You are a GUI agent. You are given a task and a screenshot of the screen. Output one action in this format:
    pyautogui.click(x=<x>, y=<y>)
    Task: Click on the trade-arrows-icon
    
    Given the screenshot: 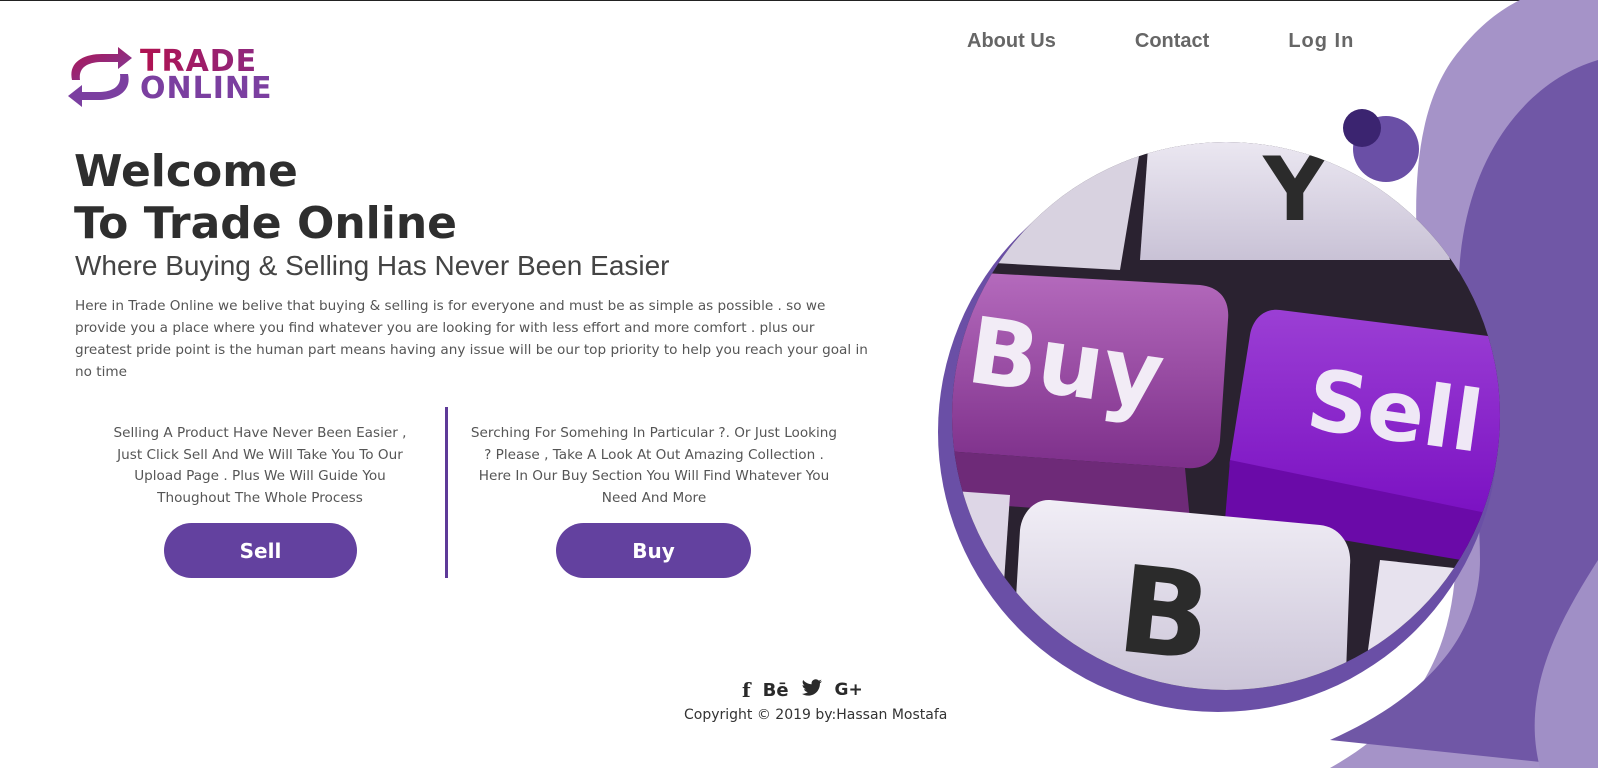 What is the action you would take?
    pyautogui.click(x=100, y=77)
    